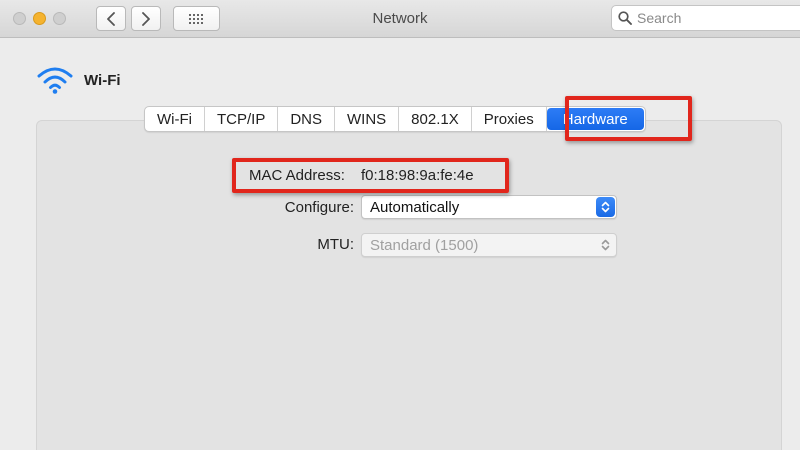 This screenshot has width=800, height=450. I want to click on search-field, so click(705, 18).